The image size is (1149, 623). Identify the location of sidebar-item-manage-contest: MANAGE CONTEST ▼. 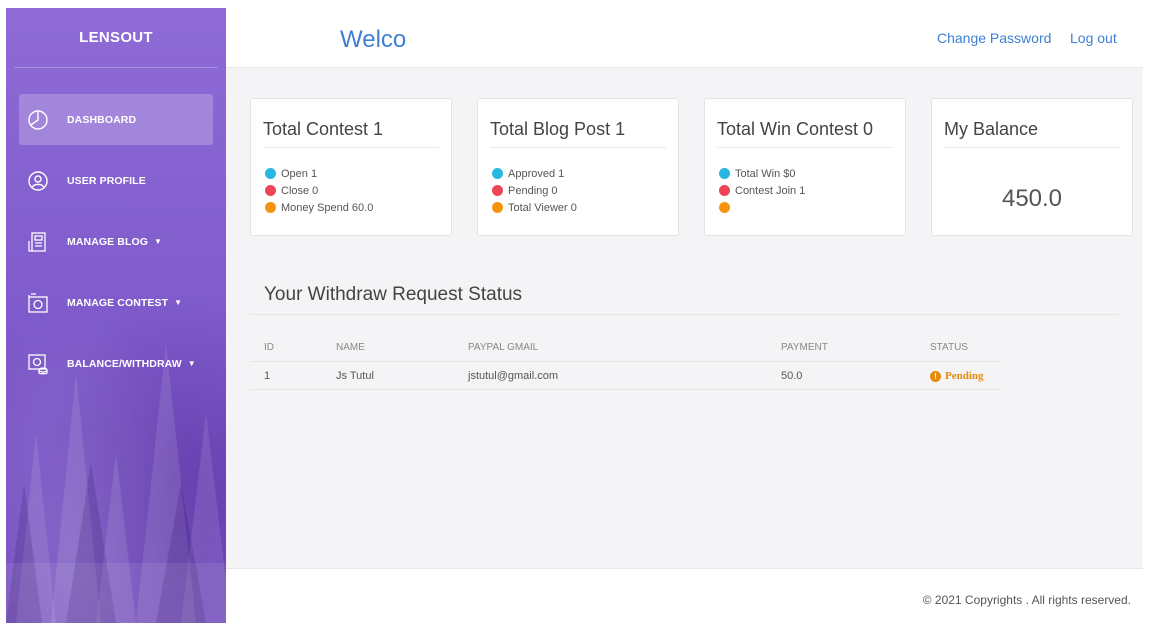
(116, 302).